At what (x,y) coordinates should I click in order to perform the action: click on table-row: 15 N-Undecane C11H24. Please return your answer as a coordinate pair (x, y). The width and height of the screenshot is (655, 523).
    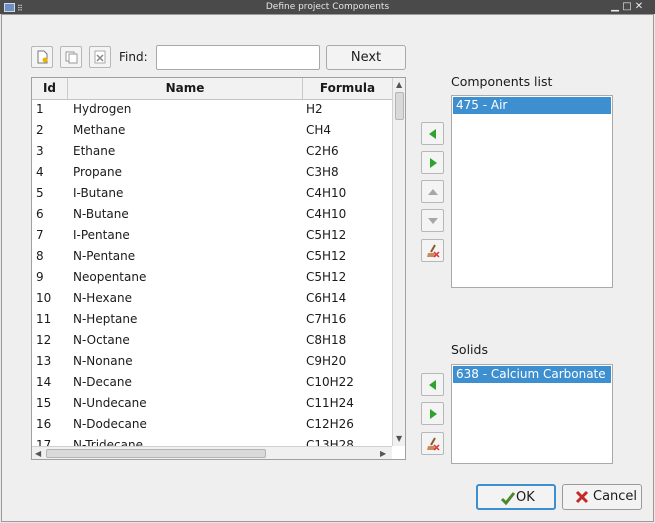
    Looking at the image, I should click on (212, 403).